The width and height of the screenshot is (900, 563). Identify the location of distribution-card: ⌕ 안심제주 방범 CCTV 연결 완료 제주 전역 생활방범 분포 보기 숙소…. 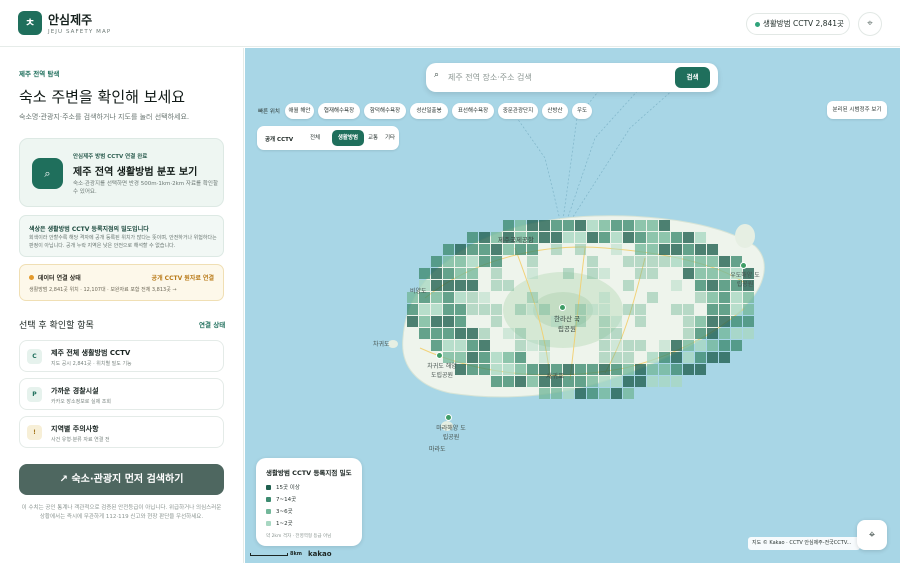
(121, 172).